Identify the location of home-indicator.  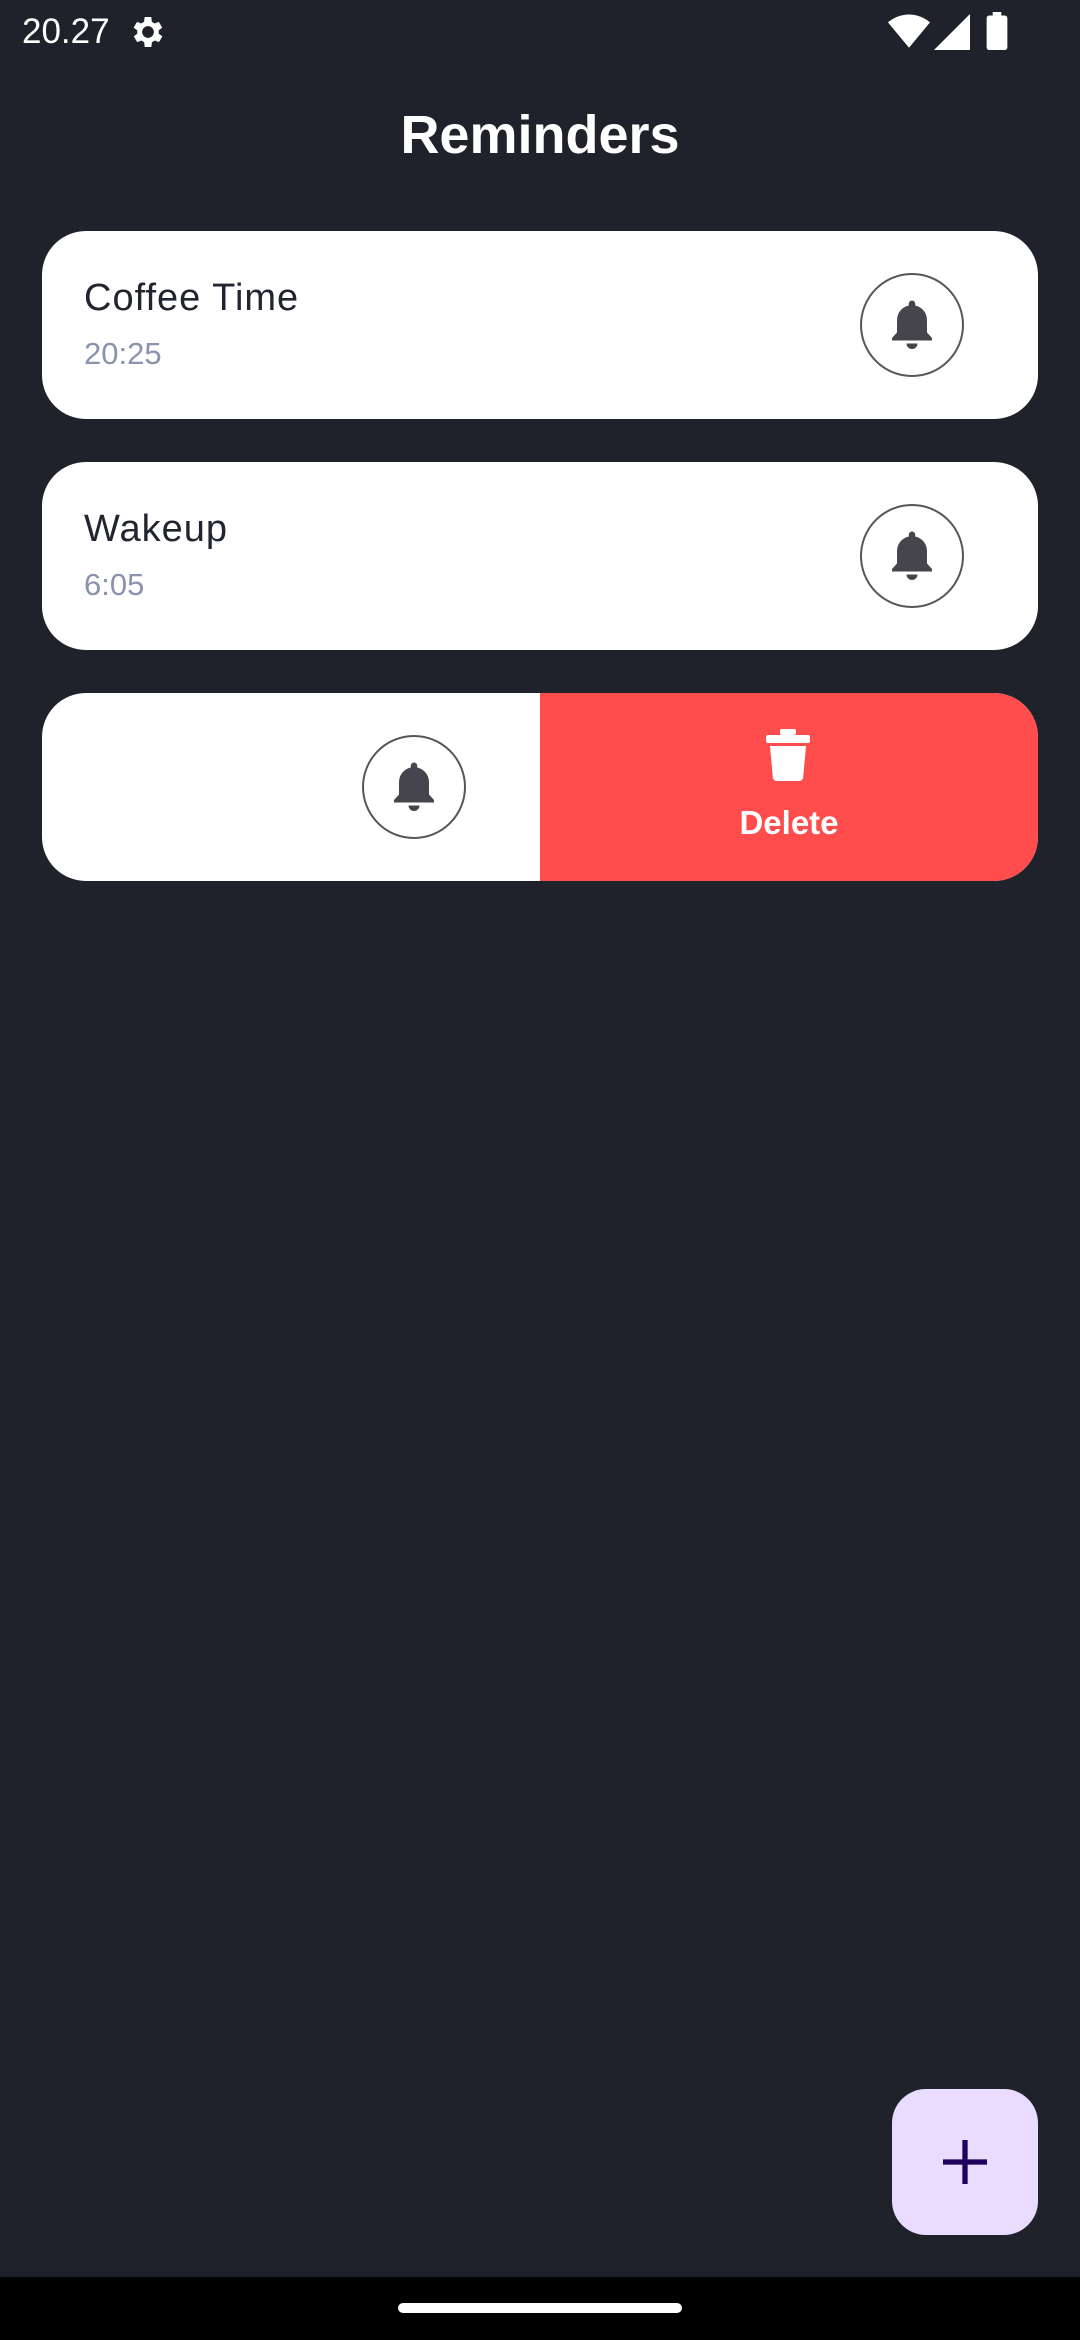
(540, 2308).